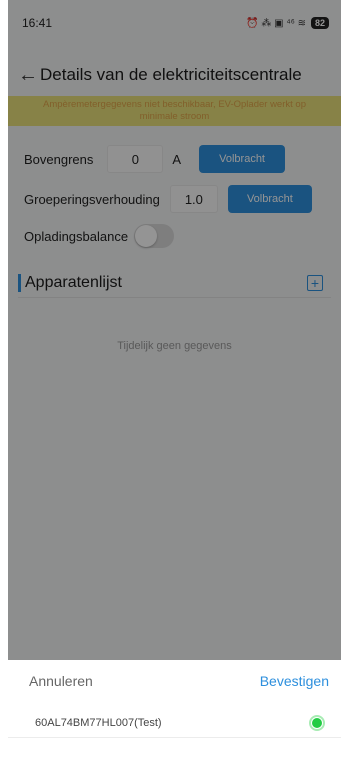  Describe the element at coordinates (294, 681) in the screenshot. I see `confirm-button: Bevestigen` at that location.